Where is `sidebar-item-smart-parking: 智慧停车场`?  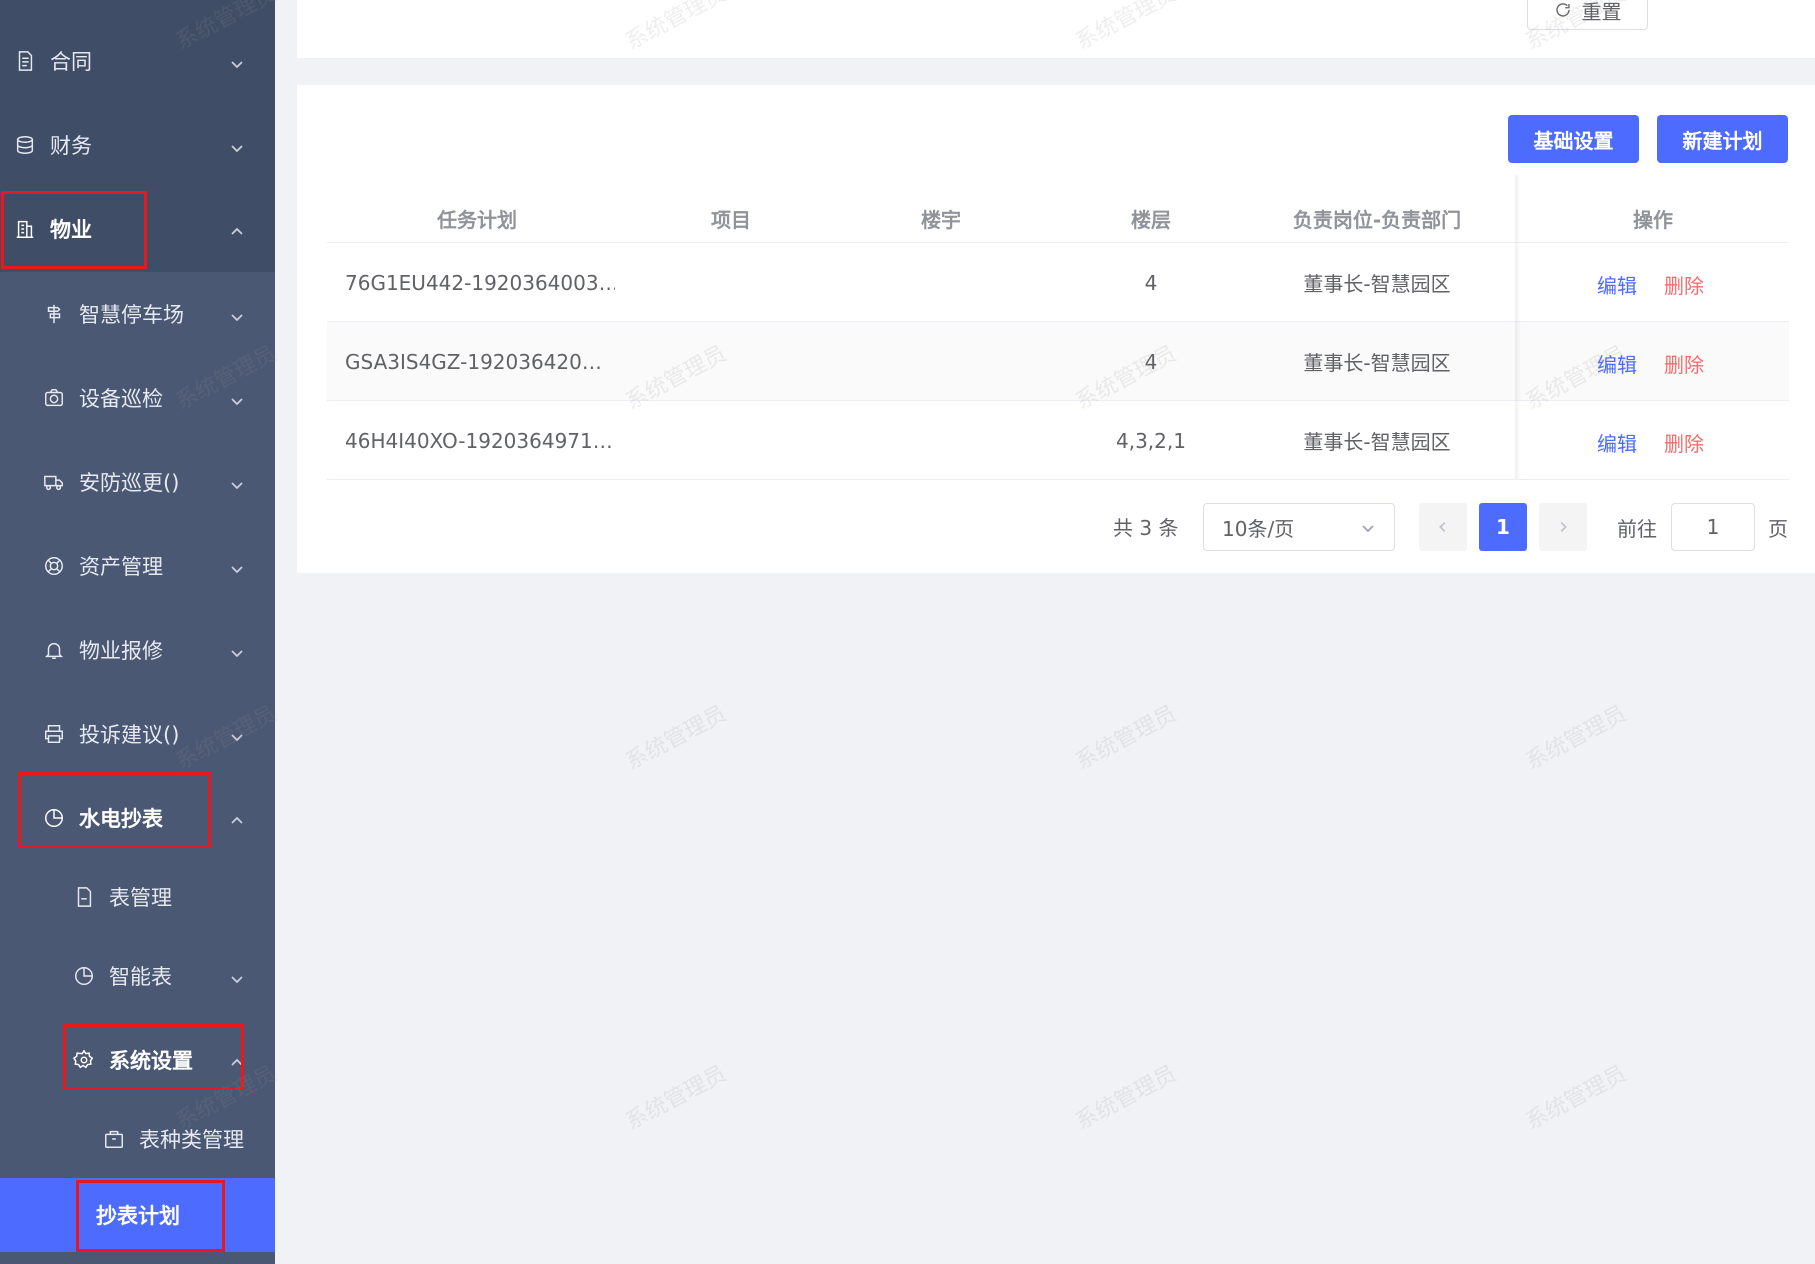
sidebar-item-smart-parking: 智慧停车场 is located at coordinates (137, 314).